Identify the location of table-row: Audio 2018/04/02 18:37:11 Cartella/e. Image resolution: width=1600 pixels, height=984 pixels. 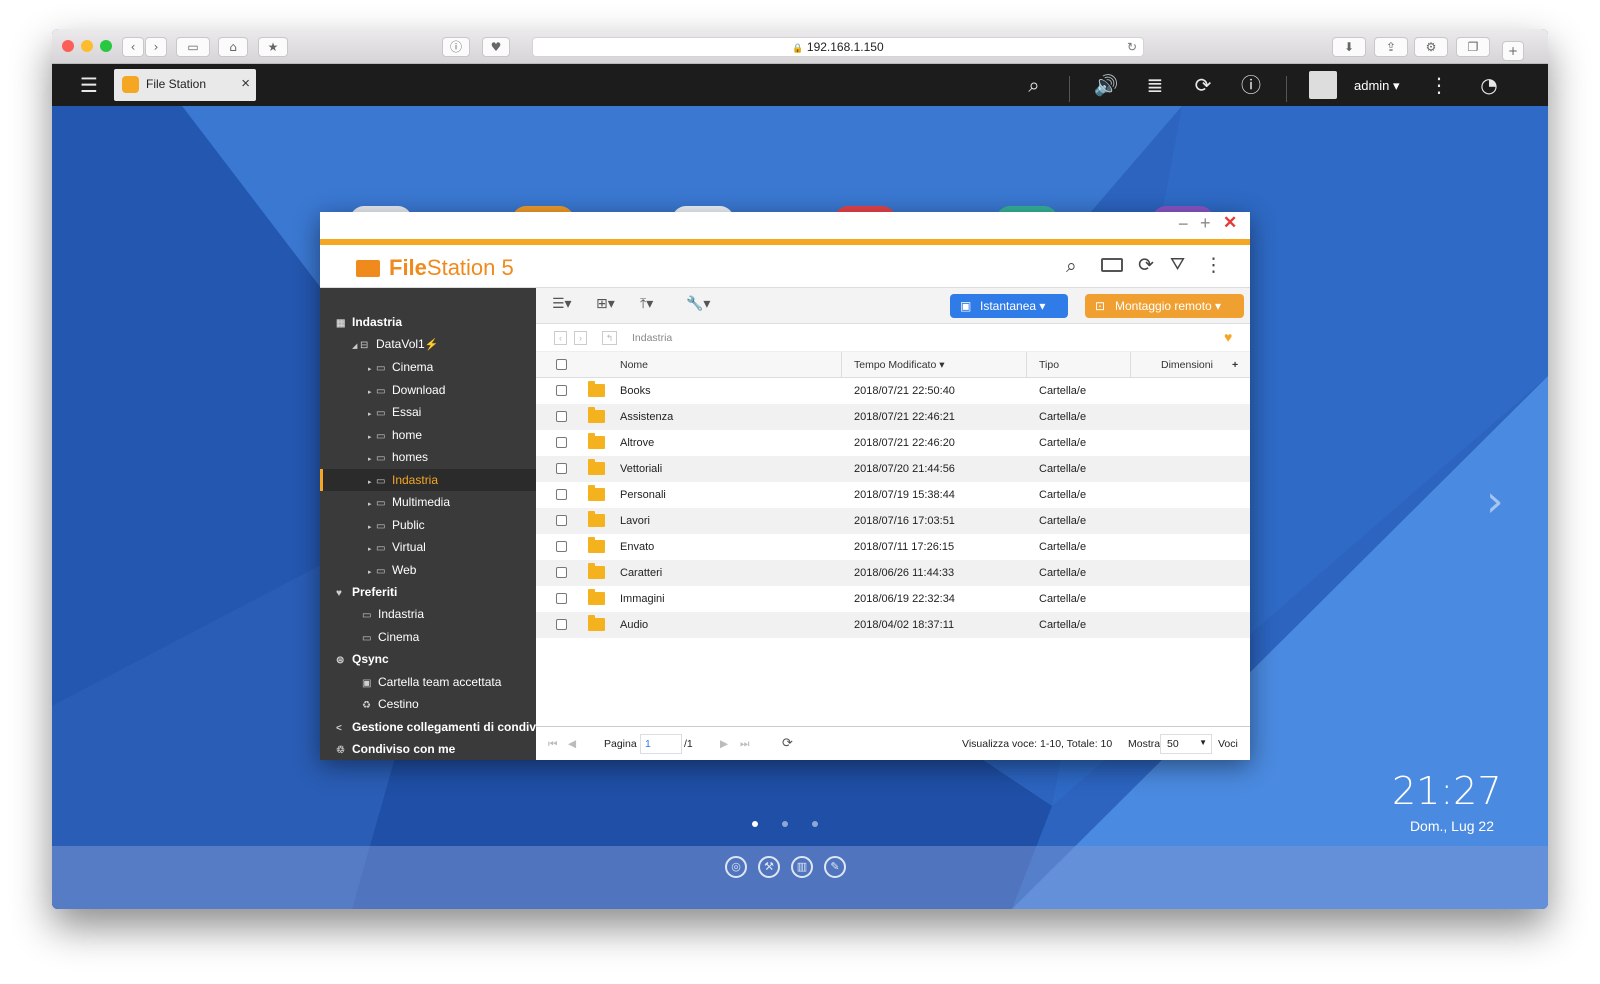
(893, 625).